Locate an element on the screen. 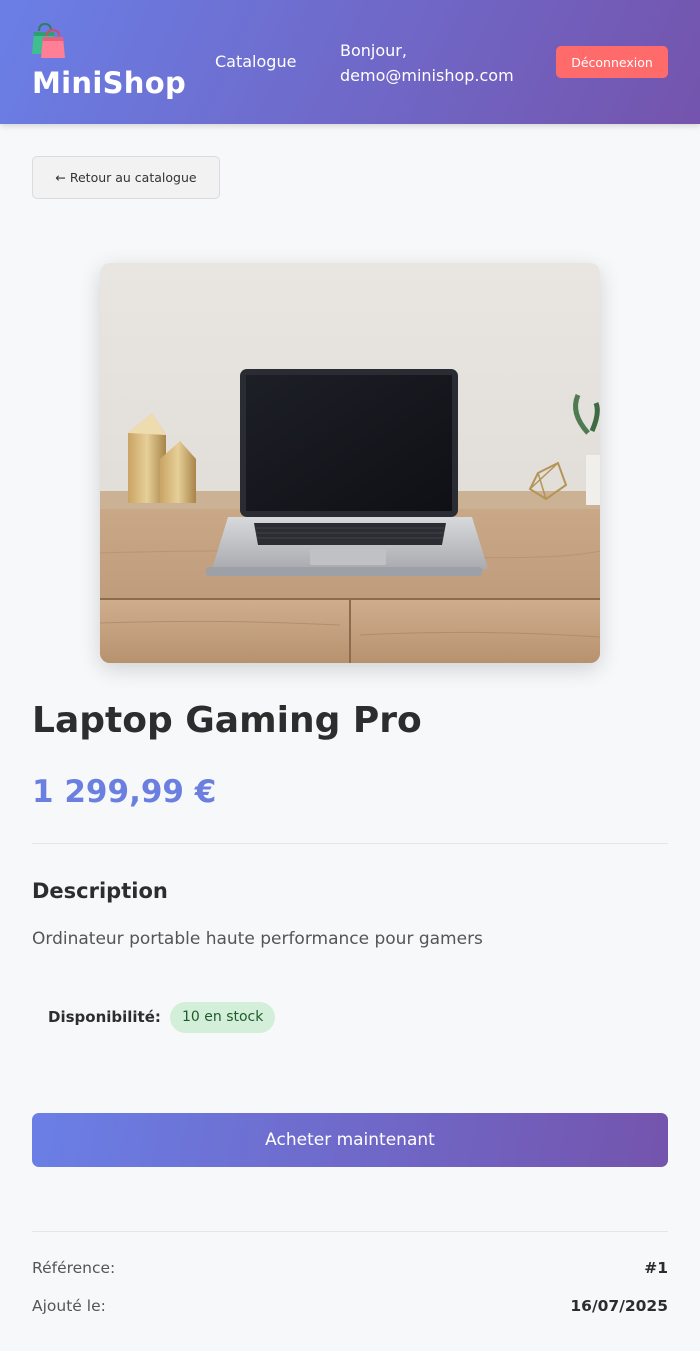 This screenshot has height=1351, width=700. buy-now-button: Acheter maintenant is located at coordinates (350, 1140).